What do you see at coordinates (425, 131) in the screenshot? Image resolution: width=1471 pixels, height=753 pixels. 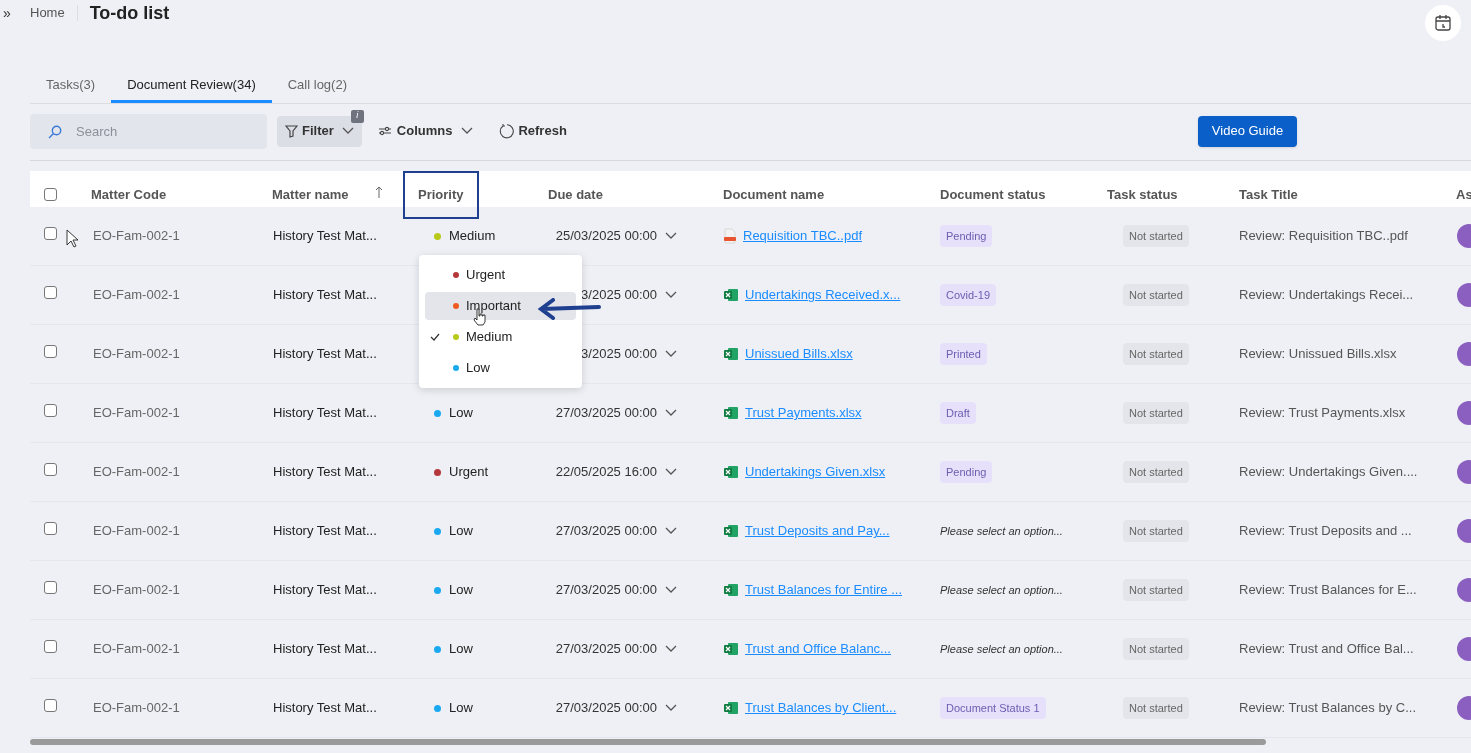 I see `columns-button: Columns` at bounding box center [425, 131].